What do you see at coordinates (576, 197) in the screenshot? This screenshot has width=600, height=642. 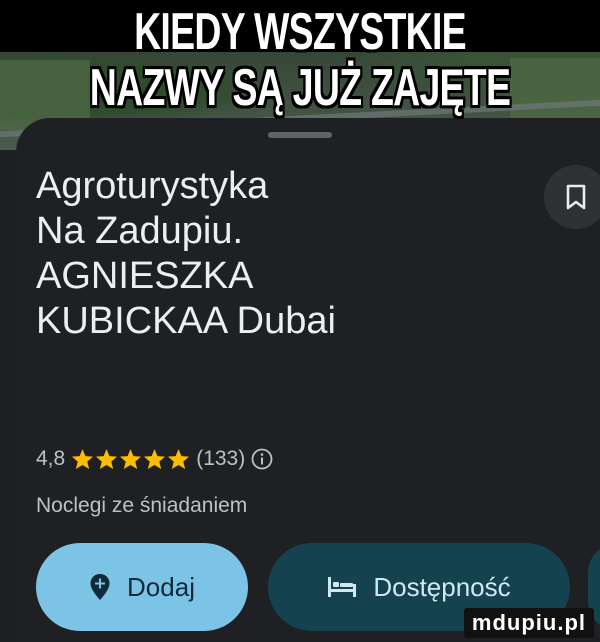 I see `bookmark-icon` at bounding box center [576, 197].